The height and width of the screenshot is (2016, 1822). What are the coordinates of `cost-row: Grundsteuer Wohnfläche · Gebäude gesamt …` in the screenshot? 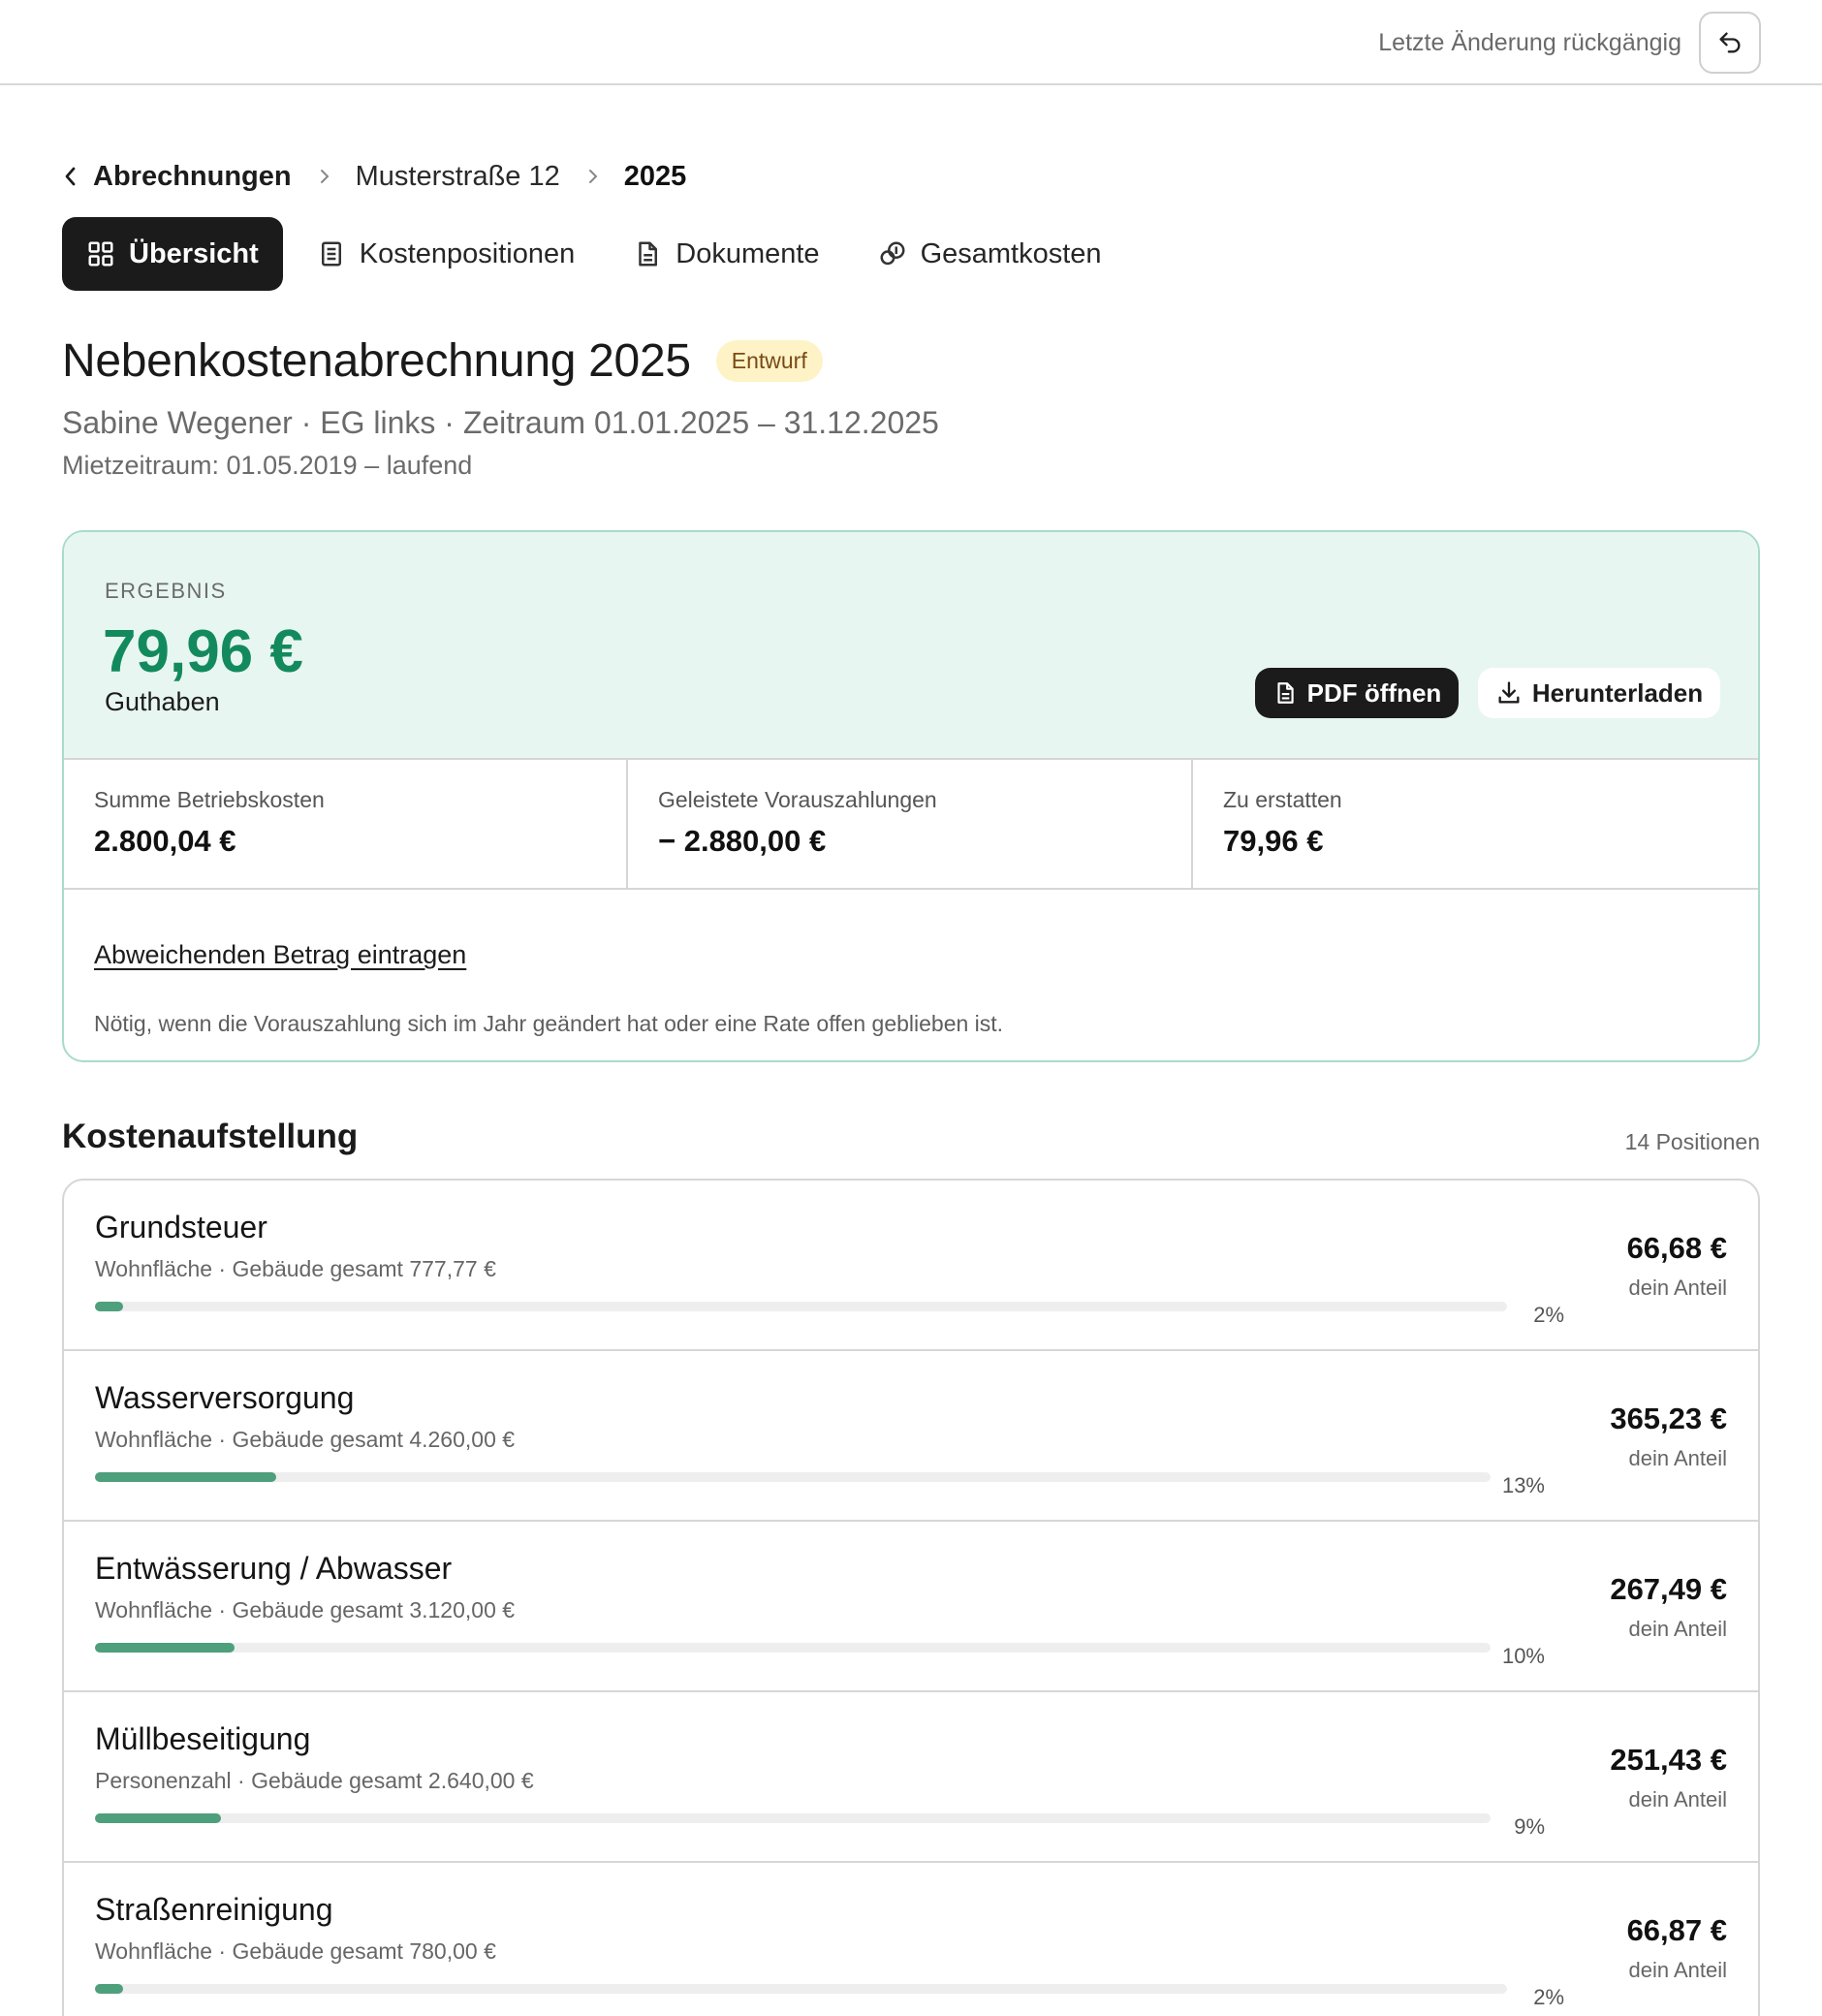 It's located at (911, 1266).